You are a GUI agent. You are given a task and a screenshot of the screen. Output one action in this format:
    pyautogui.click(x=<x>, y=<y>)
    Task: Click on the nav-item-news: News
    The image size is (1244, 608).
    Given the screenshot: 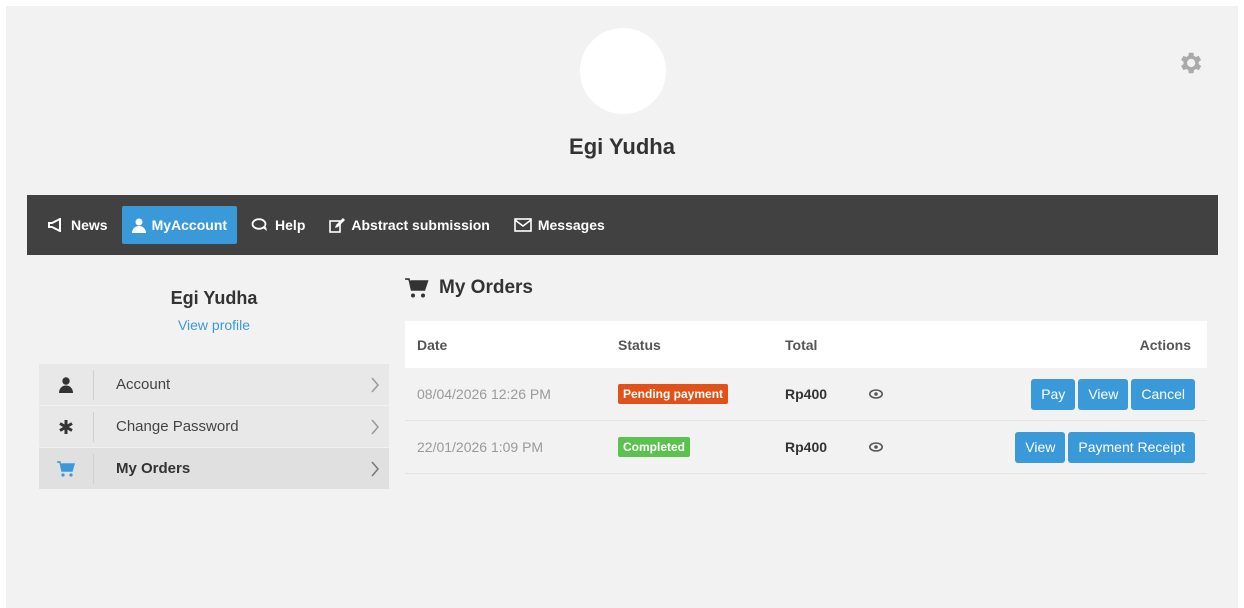 What is the action you would take?
    pyautogui.click(x=77, y=225)
    